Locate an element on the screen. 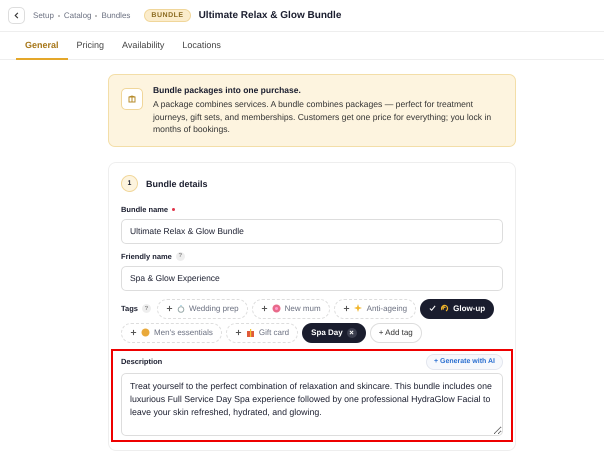 The width and height of the screenshot is (604, 457). text-field: Spa & Glow Experience is located at coordinates (312, 278).